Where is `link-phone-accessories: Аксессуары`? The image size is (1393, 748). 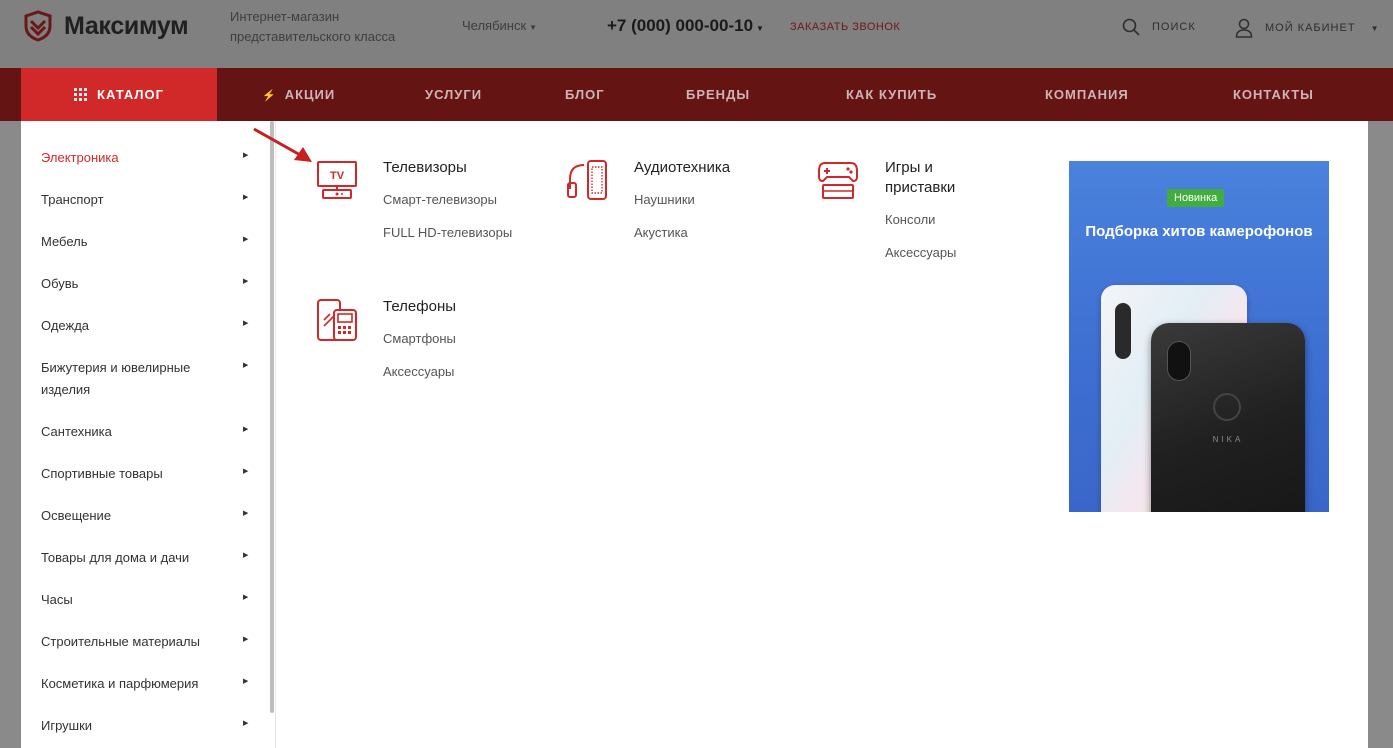
link-phone-accessories: Аксессуары is located at coordinates (418, 371).